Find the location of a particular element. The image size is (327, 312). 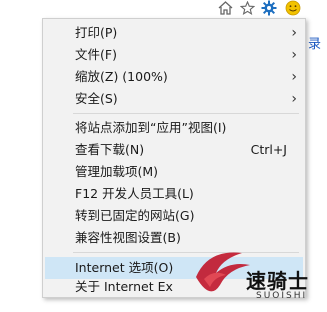

menu-item-print: 打印(P) › is located at coordinates (174, 33).